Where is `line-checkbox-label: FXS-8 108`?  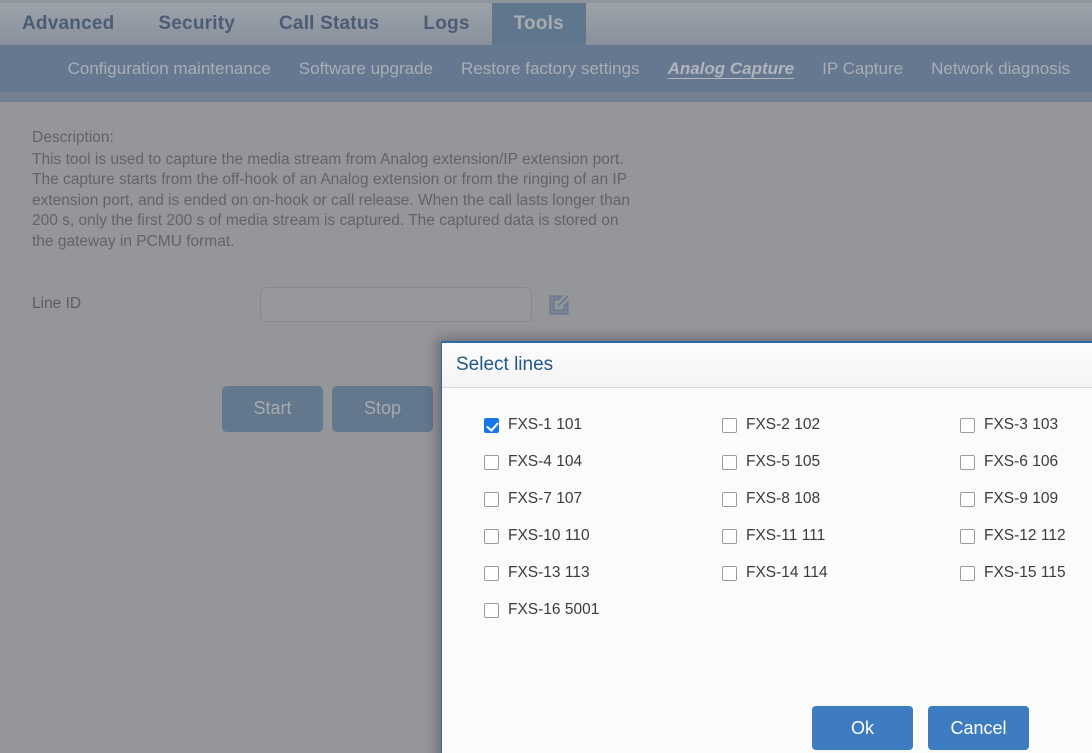
line-checkbox-label: FXS-8 108 is located at coordinates (783, 498).